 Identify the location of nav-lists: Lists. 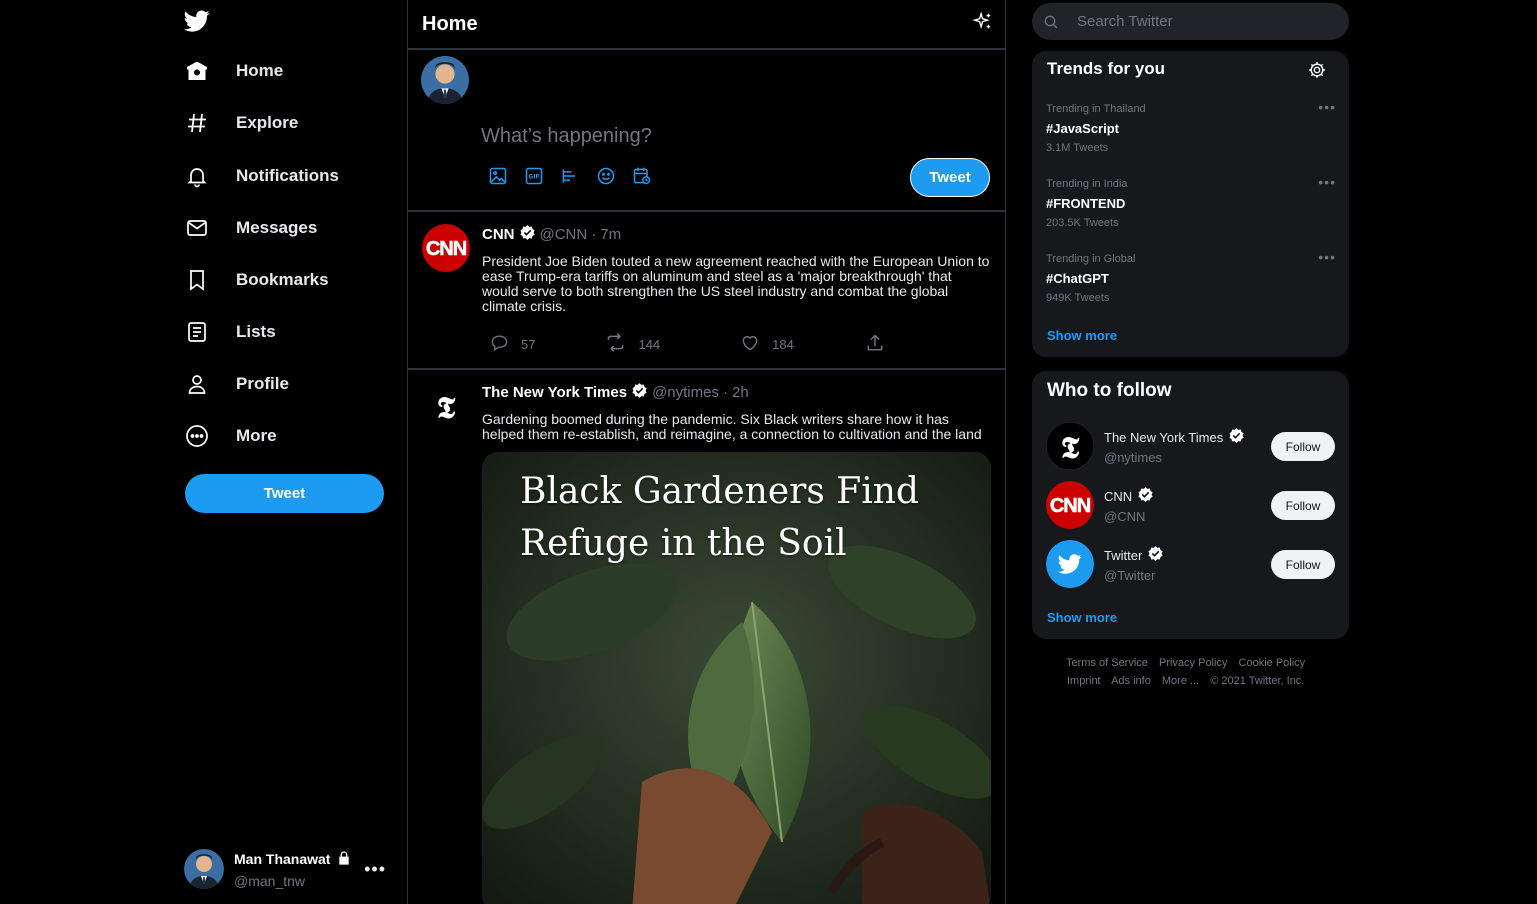
(230, 332).